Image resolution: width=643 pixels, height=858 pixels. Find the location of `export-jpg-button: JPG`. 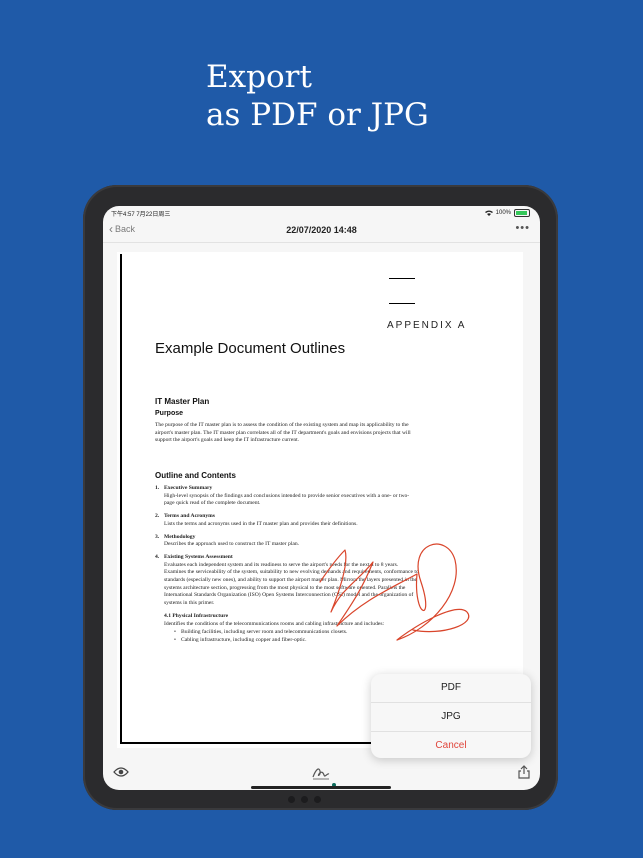

export-jpg-button: JPG is located at coordinates (451, 717).